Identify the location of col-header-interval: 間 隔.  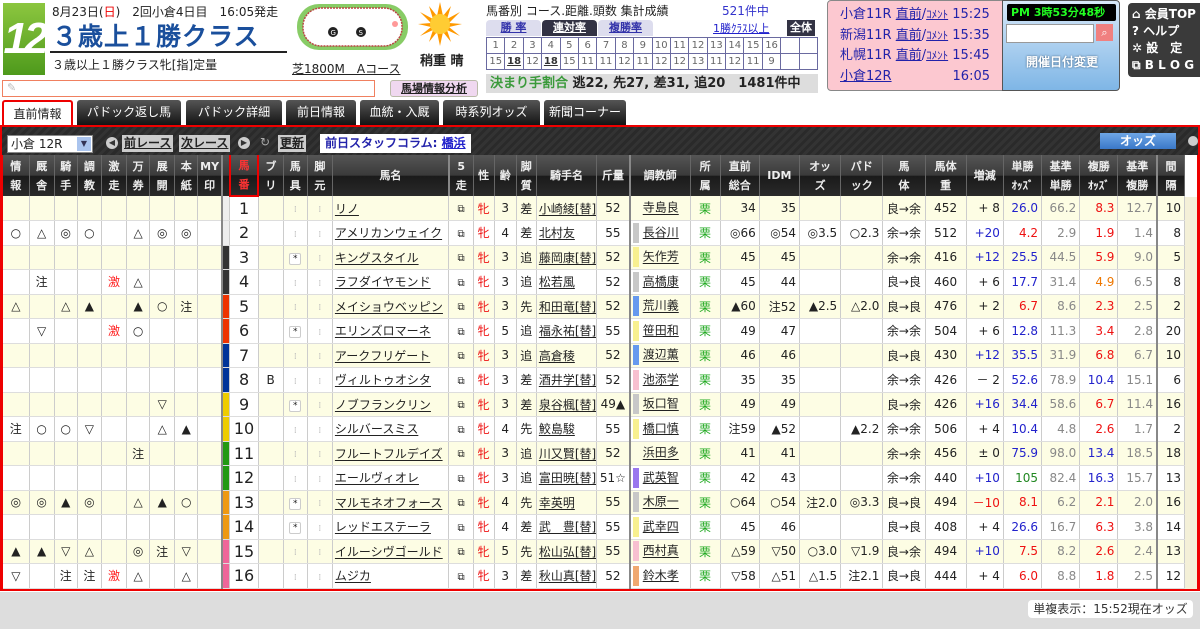
(1171, 175).